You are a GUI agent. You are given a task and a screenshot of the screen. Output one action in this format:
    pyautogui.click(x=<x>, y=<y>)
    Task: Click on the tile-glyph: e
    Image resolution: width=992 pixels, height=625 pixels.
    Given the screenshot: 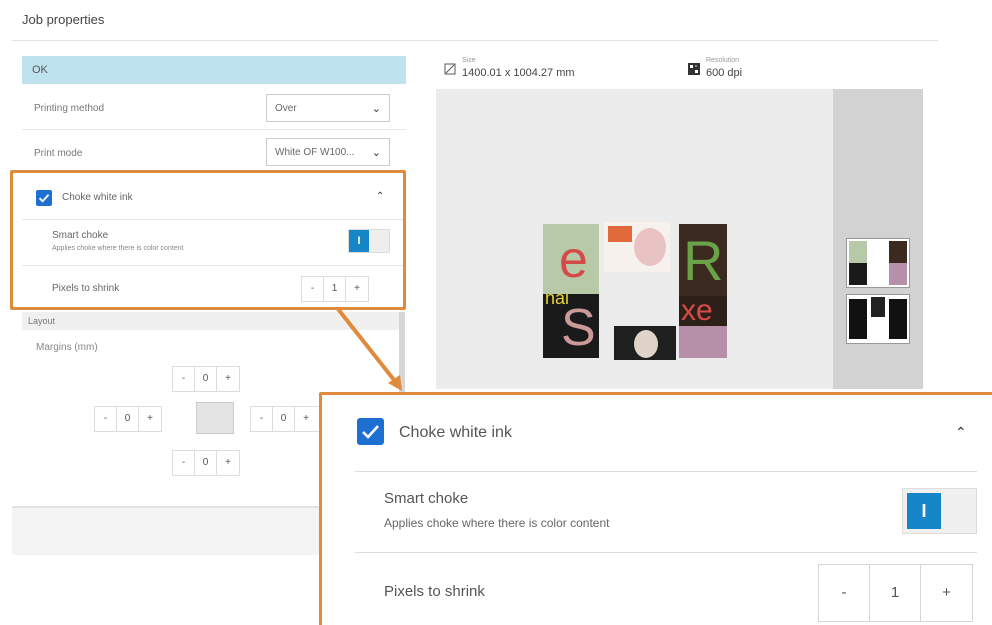 What is the action you would take?
    pyautogui.click(x=573, y=260)
    